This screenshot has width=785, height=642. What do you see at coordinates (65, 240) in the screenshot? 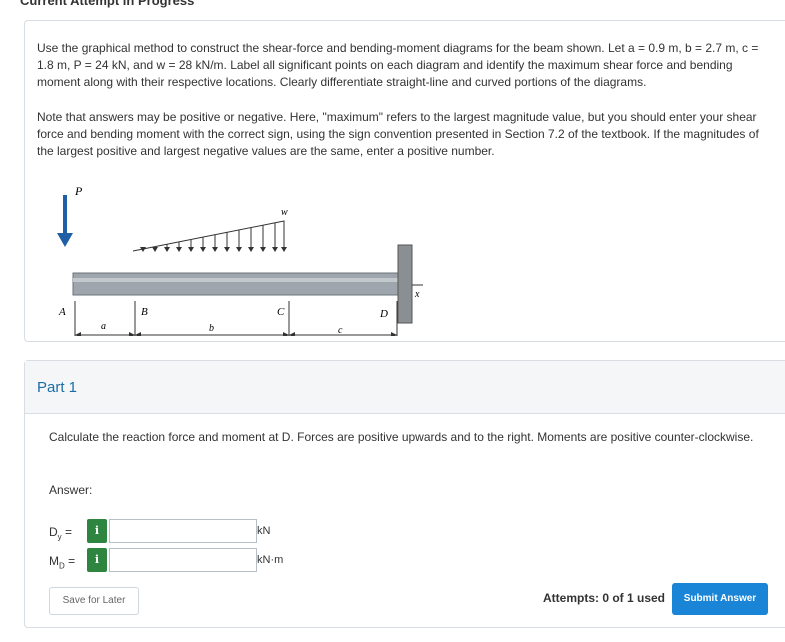
I see `load-p-arrowhead` at bounding box center [65, 240].